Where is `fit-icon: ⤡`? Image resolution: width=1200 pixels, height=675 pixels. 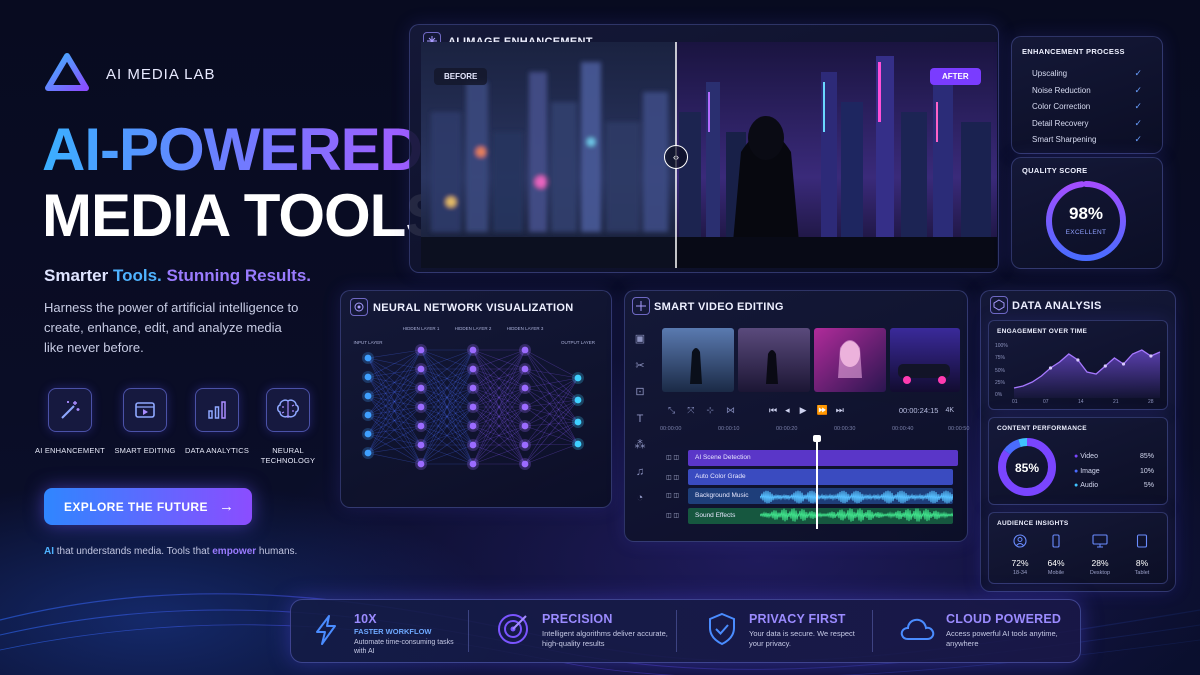
fit-icon: ⤡ is located at coordinates (671, 410).